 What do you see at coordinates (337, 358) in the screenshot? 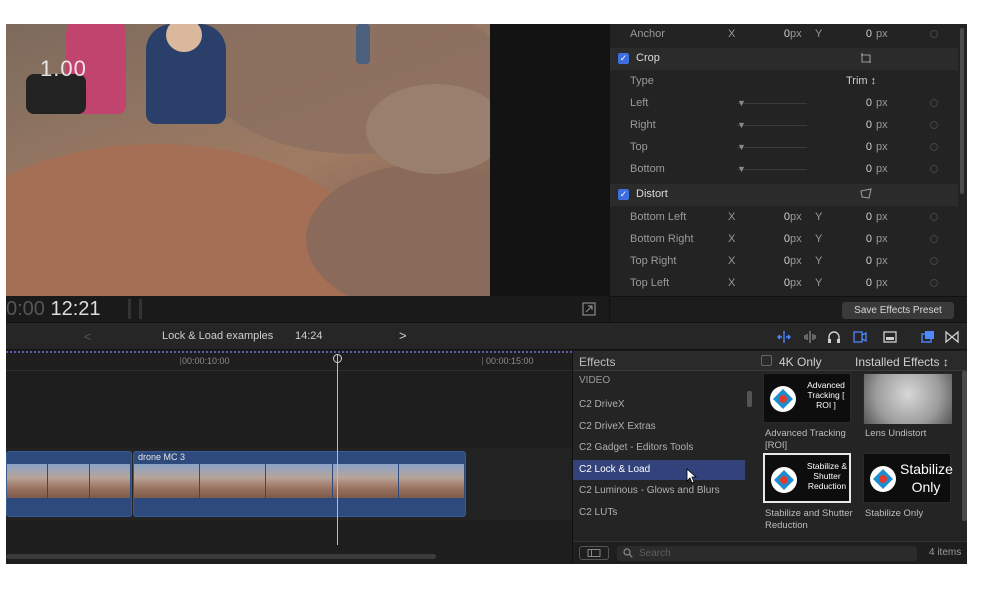
I see `playhead-handle` at bounding box center [337, 358].